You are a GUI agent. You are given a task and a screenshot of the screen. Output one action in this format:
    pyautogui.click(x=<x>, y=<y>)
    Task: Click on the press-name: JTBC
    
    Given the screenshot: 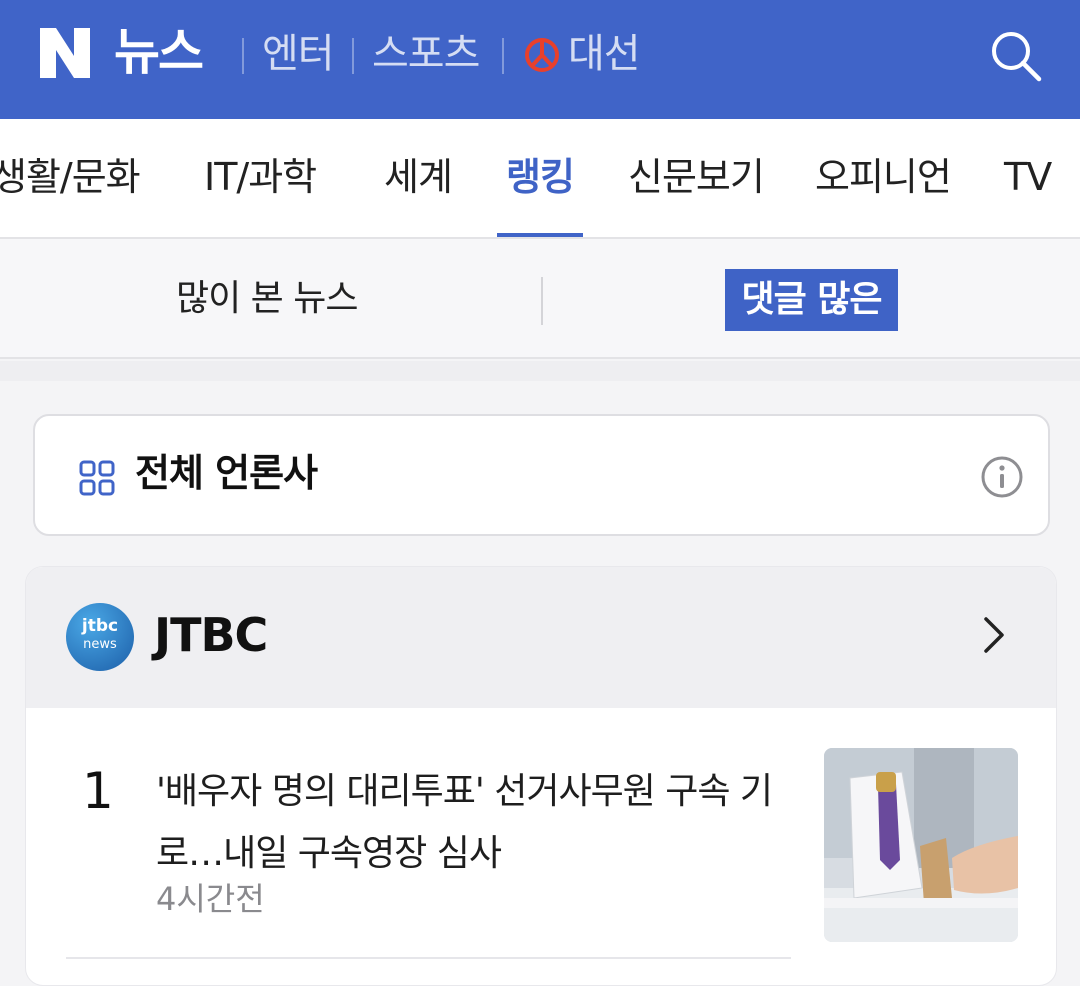 What is the action you would take?
    pyautogui.click(x=211, y=635)
    